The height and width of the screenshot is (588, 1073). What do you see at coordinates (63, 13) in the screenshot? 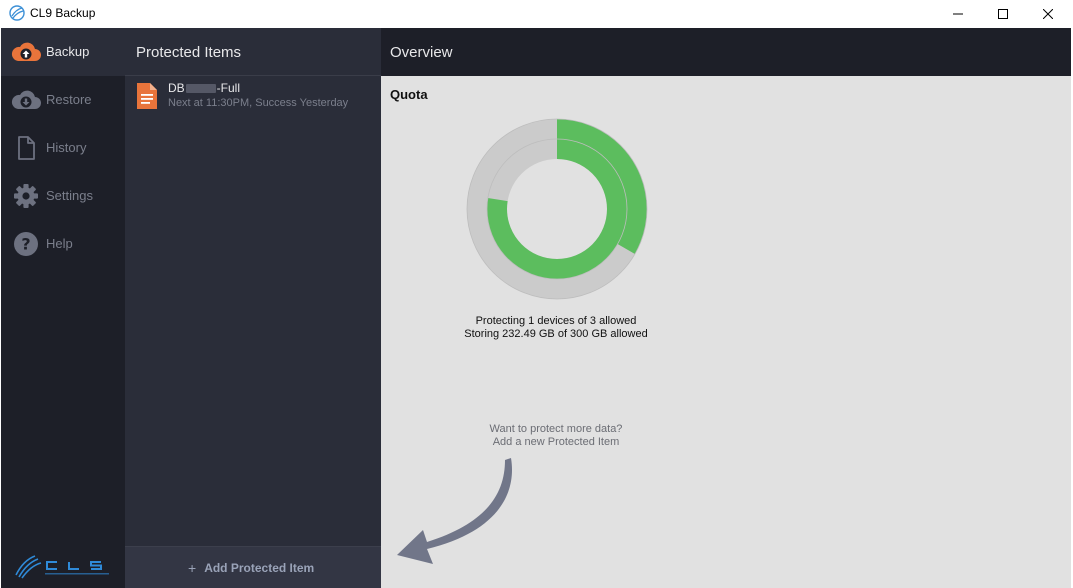
I see `window-title: CL9 Backup` at bounding box center [63, 13].